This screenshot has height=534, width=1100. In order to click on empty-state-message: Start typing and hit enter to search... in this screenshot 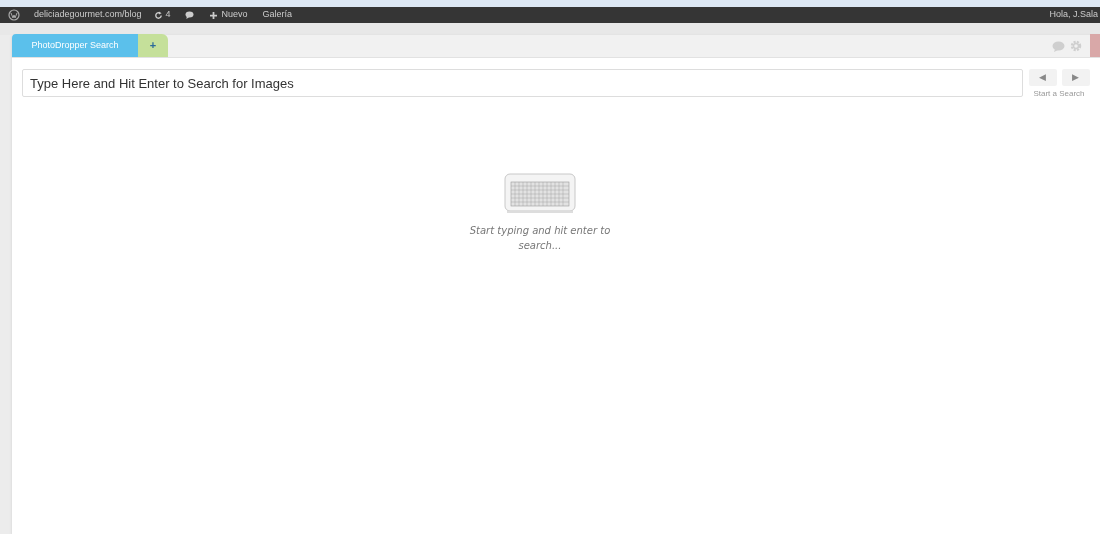, I will do `click(540, 238)`.